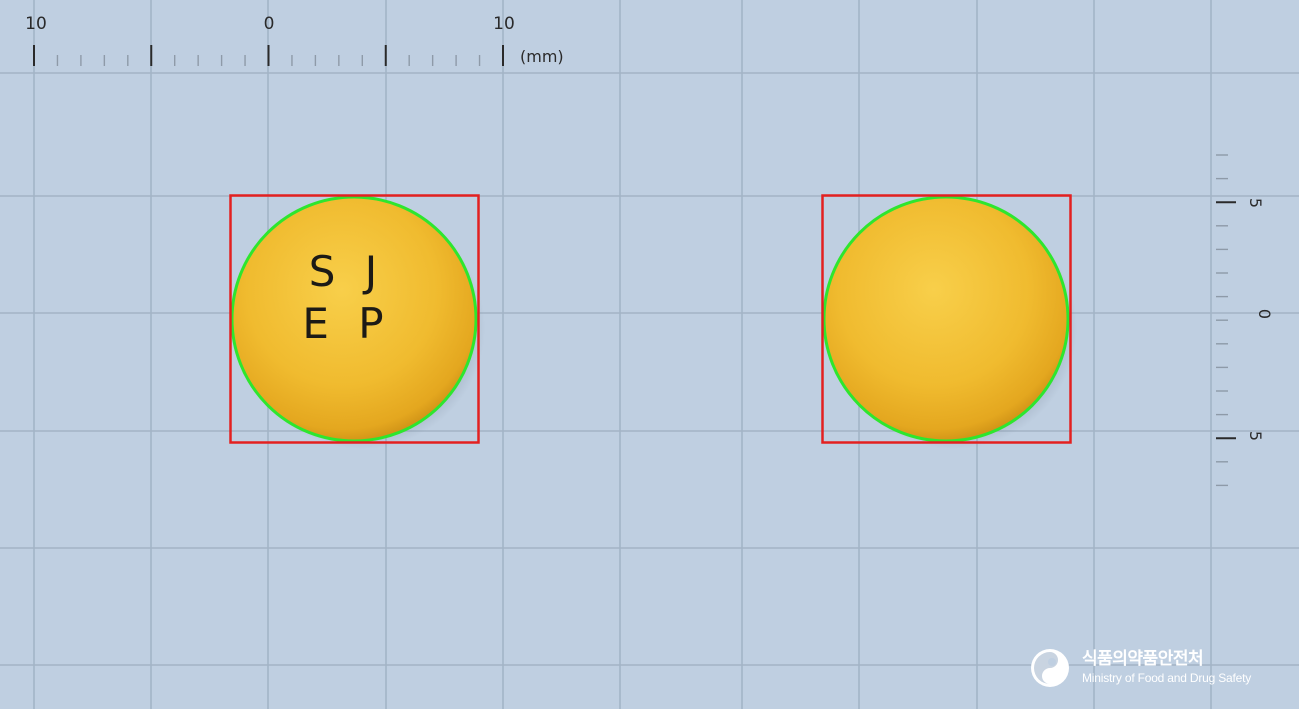 The height and width of the screenshot is (709, 1299). Describe the element at coordinates (346, 323) in the screenshot. I see `pill-front-imprint-line2: E P` at that location.